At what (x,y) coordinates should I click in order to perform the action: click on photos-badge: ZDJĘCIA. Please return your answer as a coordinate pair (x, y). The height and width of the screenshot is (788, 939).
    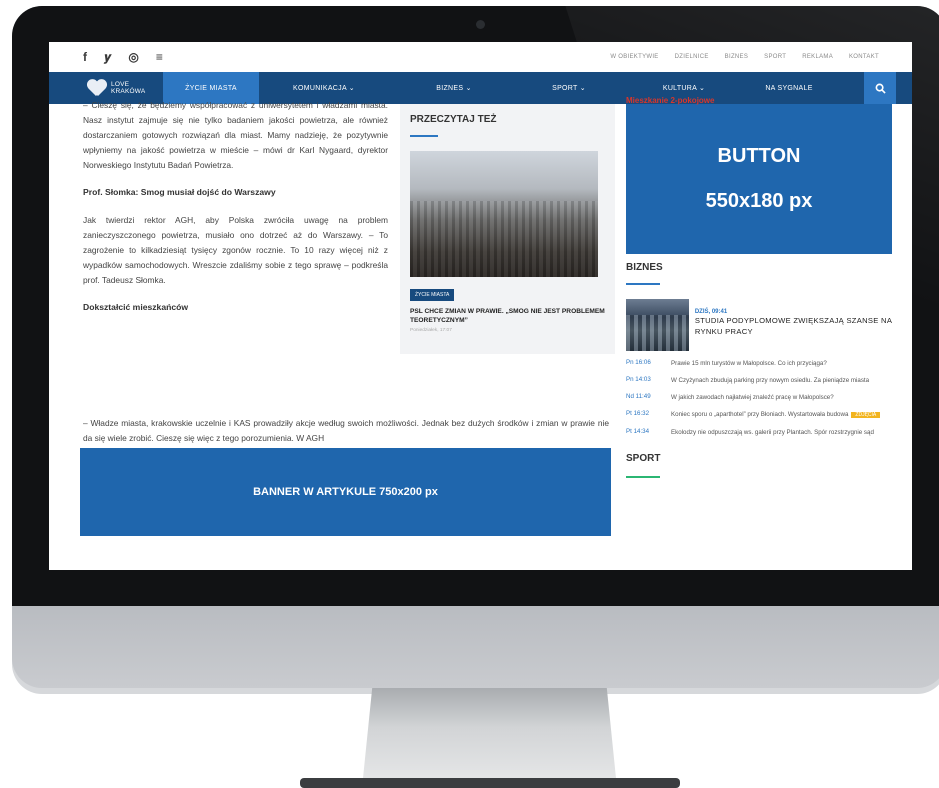
    Looking at the image, I should click on (866, 415).